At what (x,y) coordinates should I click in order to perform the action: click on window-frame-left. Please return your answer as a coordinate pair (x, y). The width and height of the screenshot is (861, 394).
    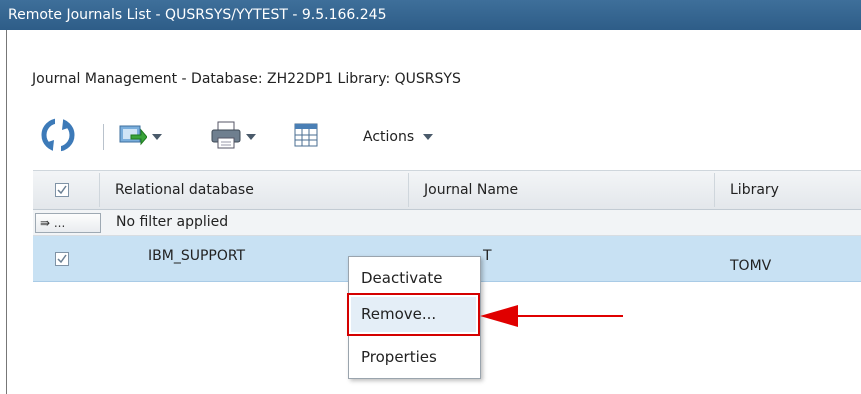
    Looking at the image, I should click on (6, 212).